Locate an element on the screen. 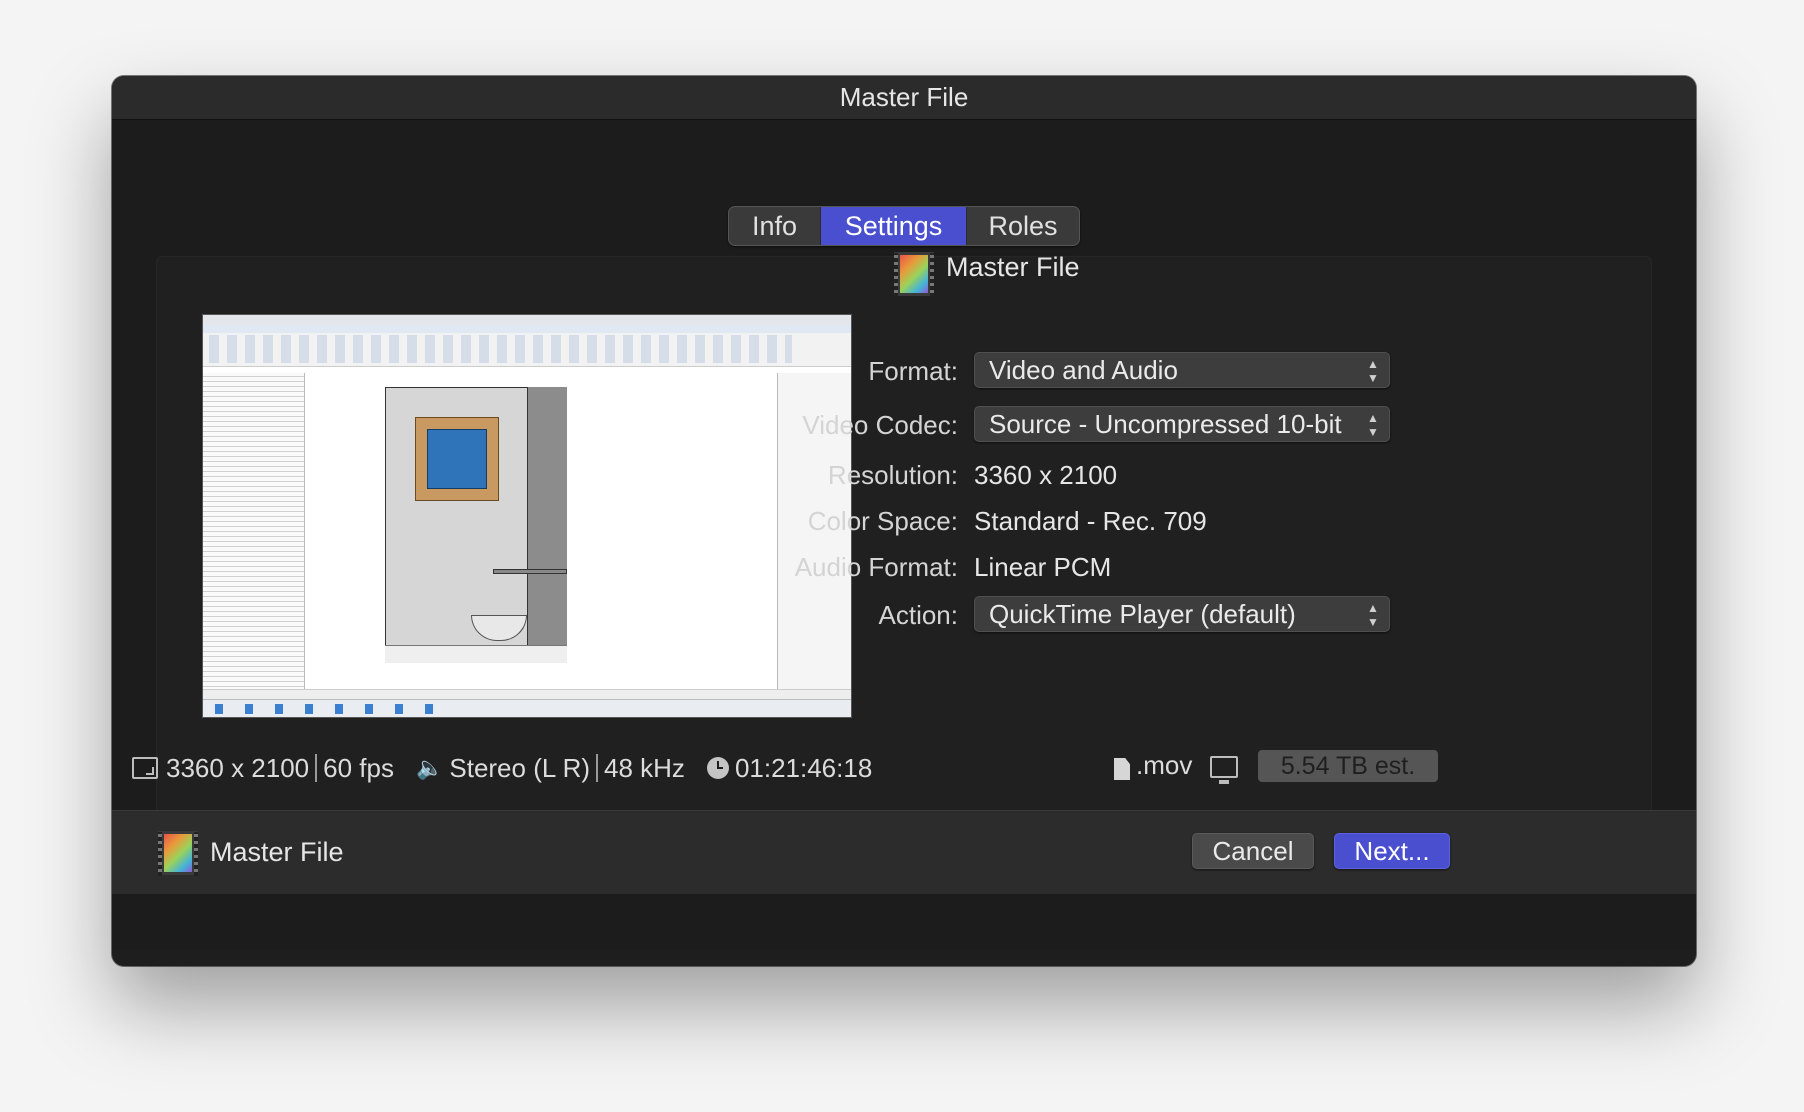  file-icon is located at coordinates (1122, 769).